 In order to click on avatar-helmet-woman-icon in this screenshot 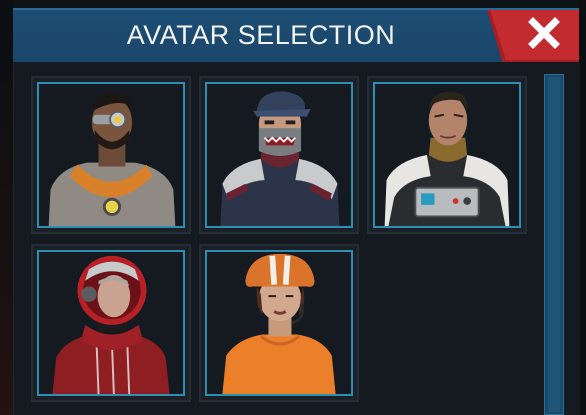, I will do `click(111, 323)`.